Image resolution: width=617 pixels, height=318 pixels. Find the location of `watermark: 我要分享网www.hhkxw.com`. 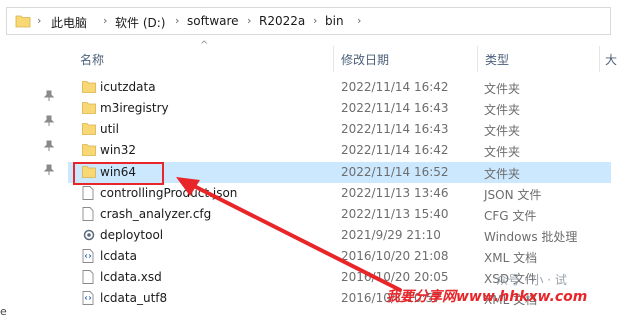

watermark: 我要分享网www.hhkxw.com is located at coordinates (487, 297).